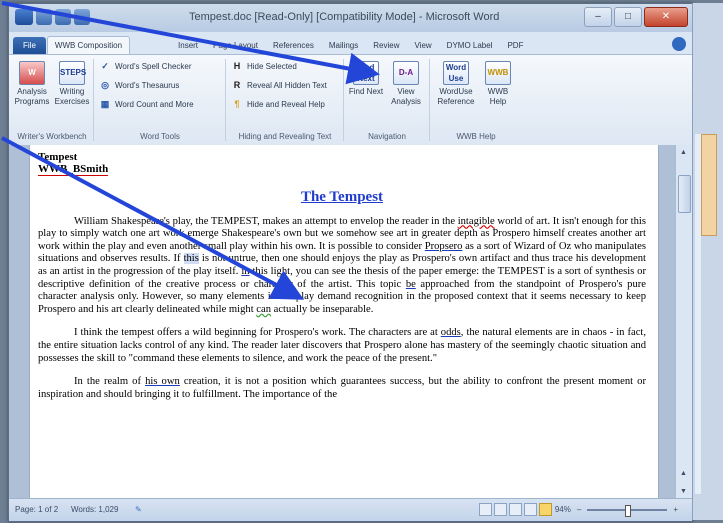 Image resolution: width=723 pixels, height=523 pixels. Describe the element at coordinates (279, 85) in the screenshot. I see `reveal-hidden-button: R Reveal All Hidden Text` at that location.